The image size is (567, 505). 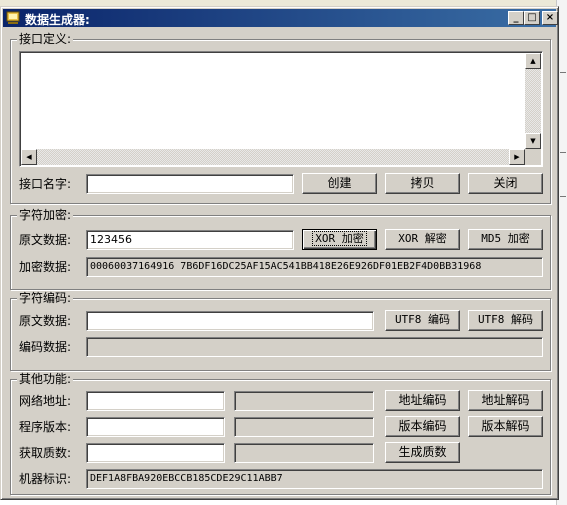 I want to click on interface-name-label: 接口名字:, so click(x=45, y=184).